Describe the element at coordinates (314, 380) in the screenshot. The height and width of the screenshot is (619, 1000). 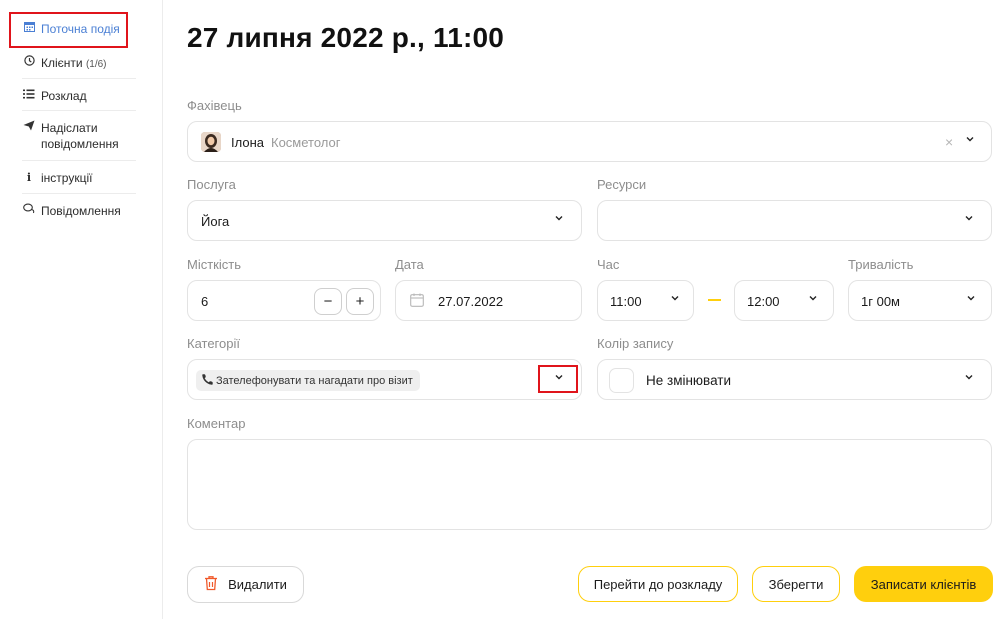
I see `category-tag-label: Зателефонувати та нагадати про візит` at that location.